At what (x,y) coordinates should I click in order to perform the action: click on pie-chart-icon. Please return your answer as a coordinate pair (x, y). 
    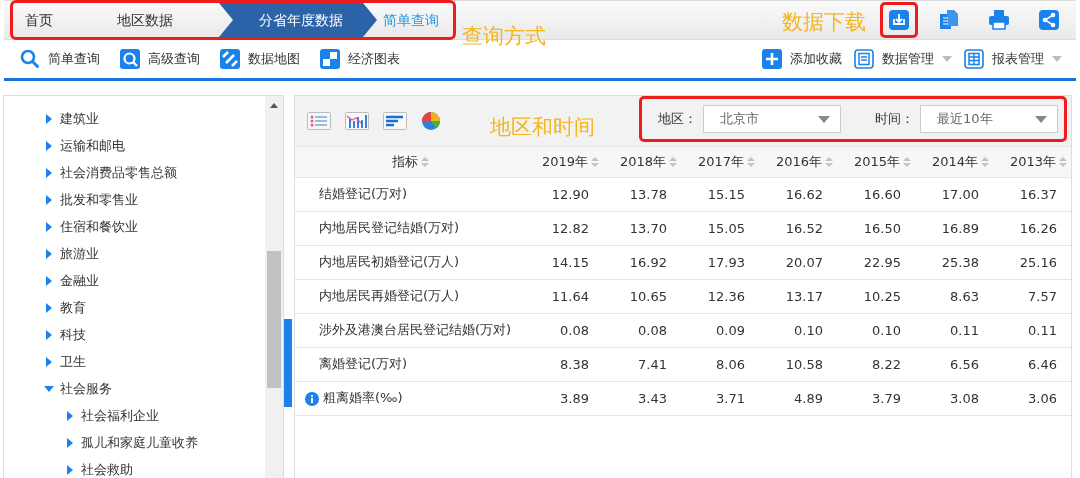
    Looking at the image, I should click on (431, 121).